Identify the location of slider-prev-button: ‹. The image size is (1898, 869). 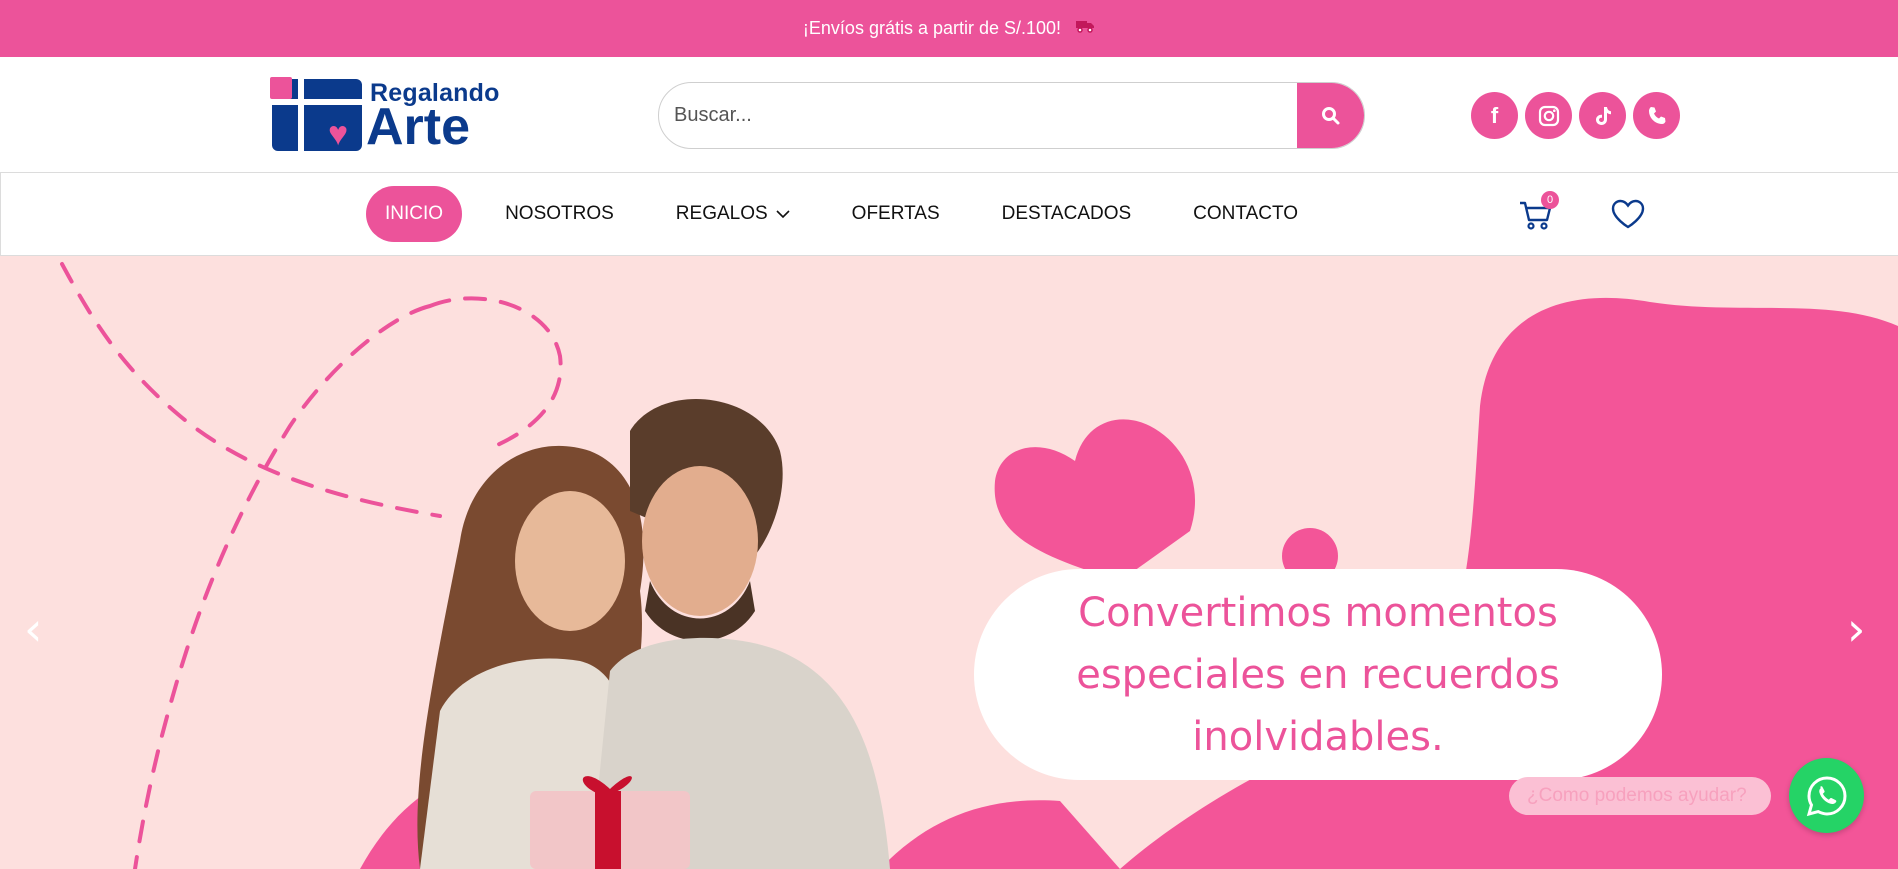
(33, 629).